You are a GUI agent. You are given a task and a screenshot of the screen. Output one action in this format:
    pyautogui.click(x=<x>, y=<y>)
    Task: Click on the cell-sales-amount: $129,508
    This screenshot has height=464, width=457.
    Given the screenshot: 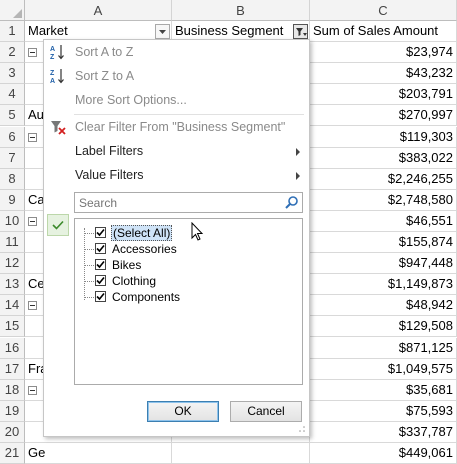 What is the action you would take?
    pyautogui.click(x=383, y=326)
    